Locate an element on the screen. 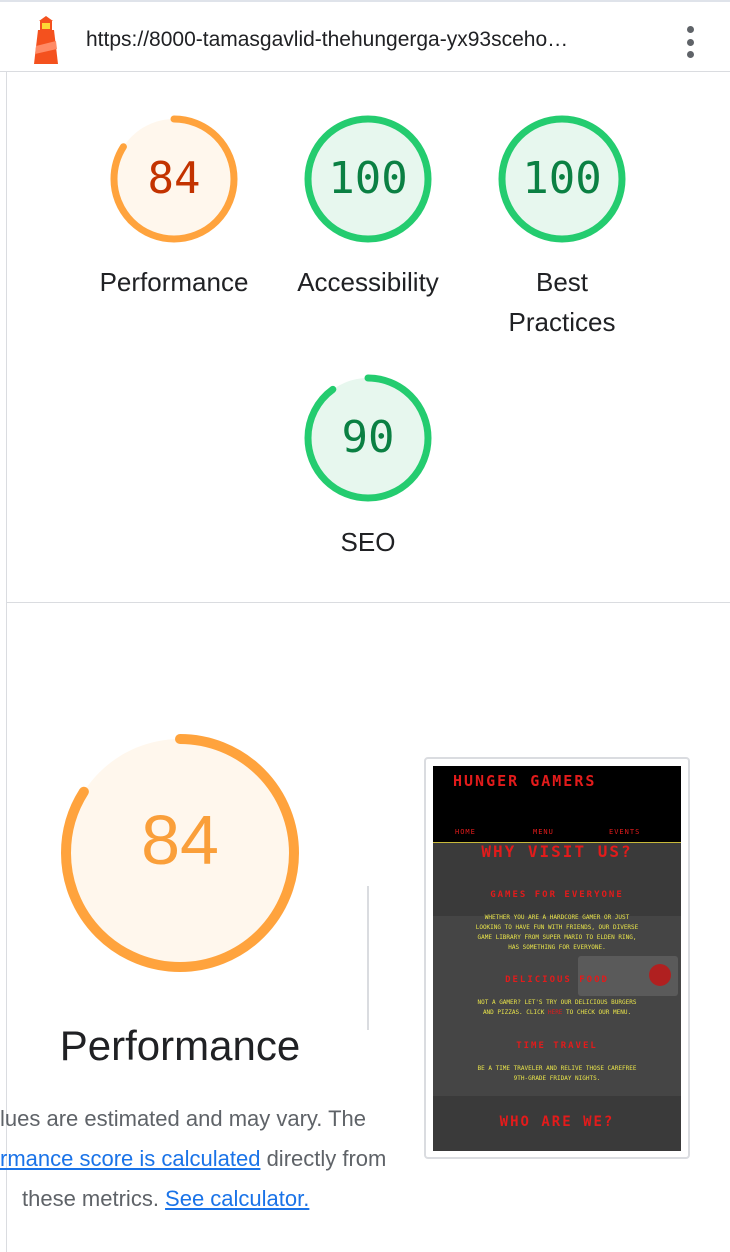 This screenshot has width=730, height=1252. accessibility-label: Accessibility is located at coordinates (368, 282).